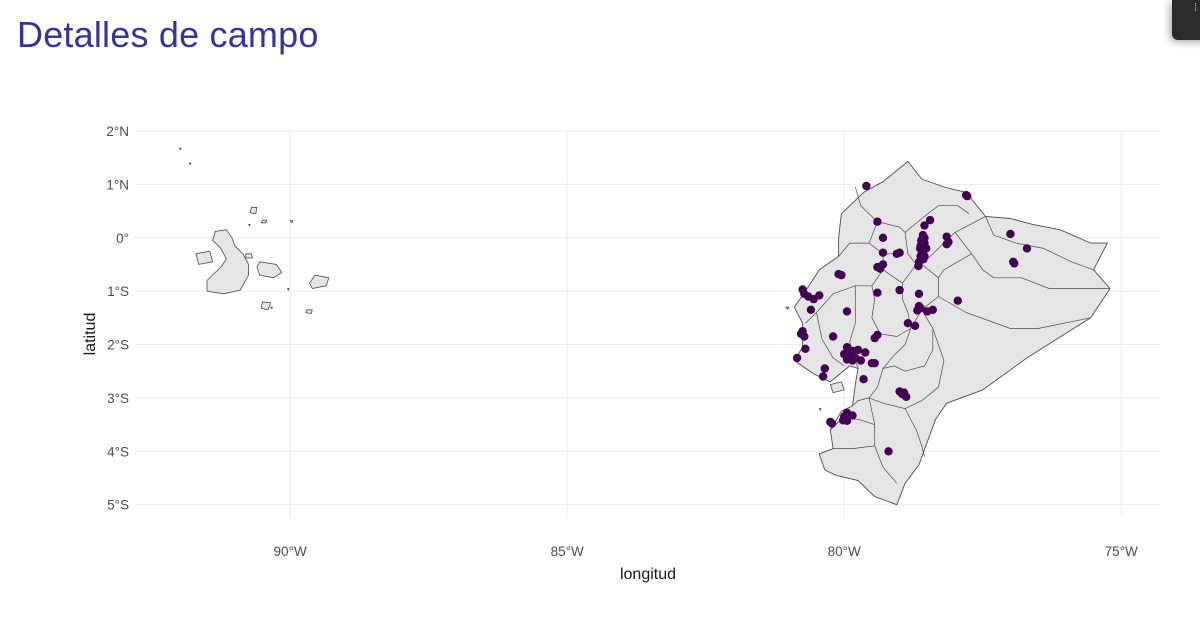 The image size is (1200, 618). What do you see at coordinates (567, 551) in the screenshot?
I see `x-tick-label: 85°W` at bounding box center [567, 551].